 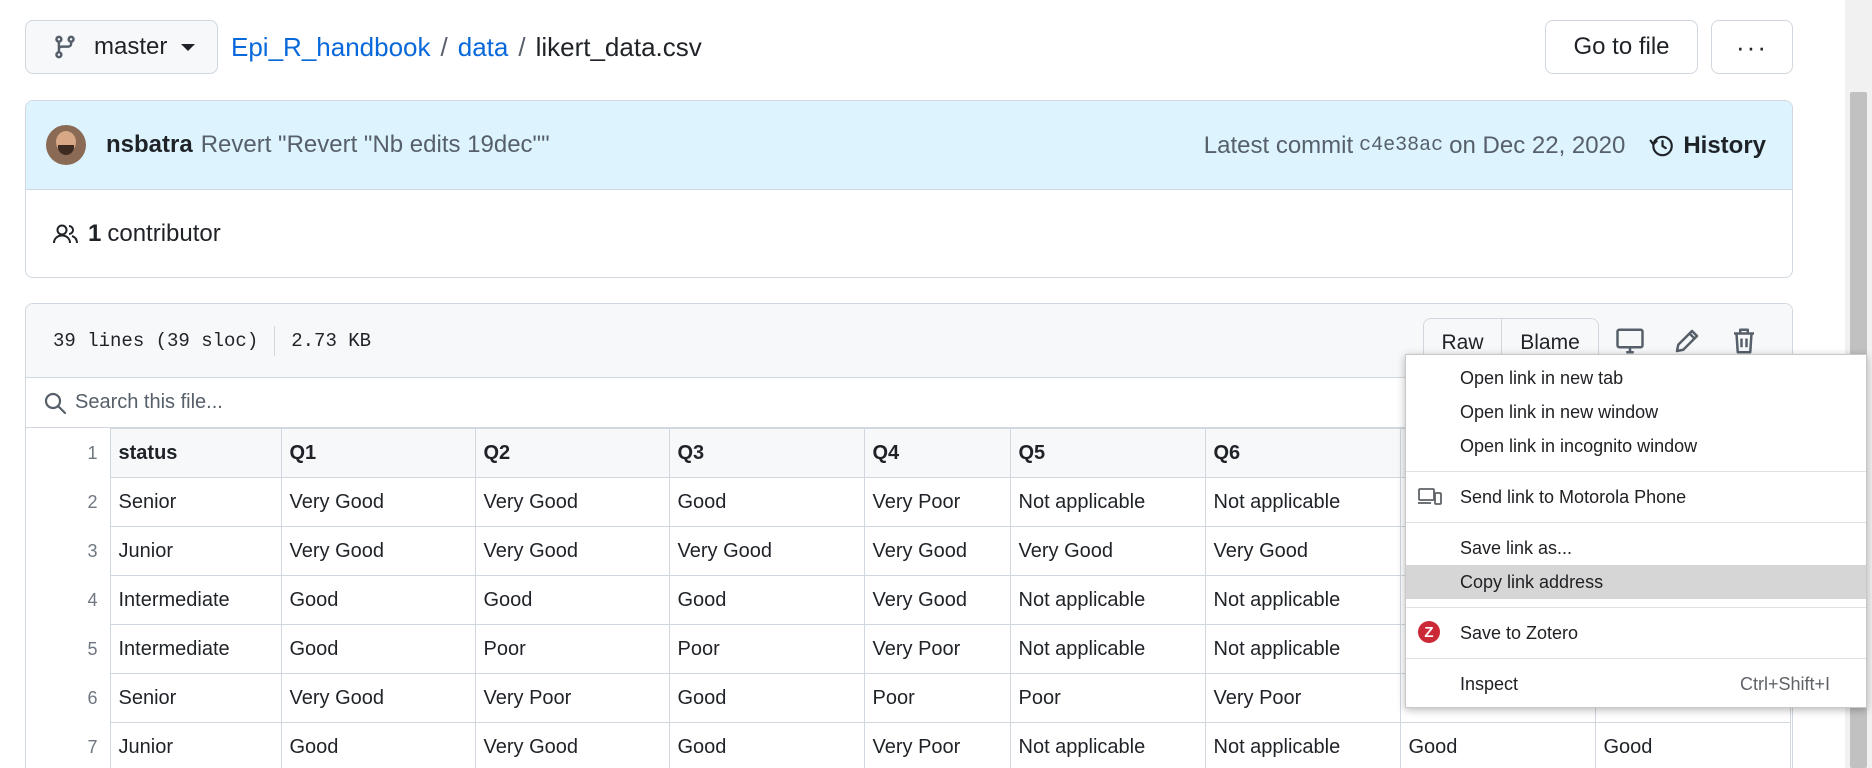 I want to click on menu-item-label: Open link in new window, so click(x=1559, y=411).